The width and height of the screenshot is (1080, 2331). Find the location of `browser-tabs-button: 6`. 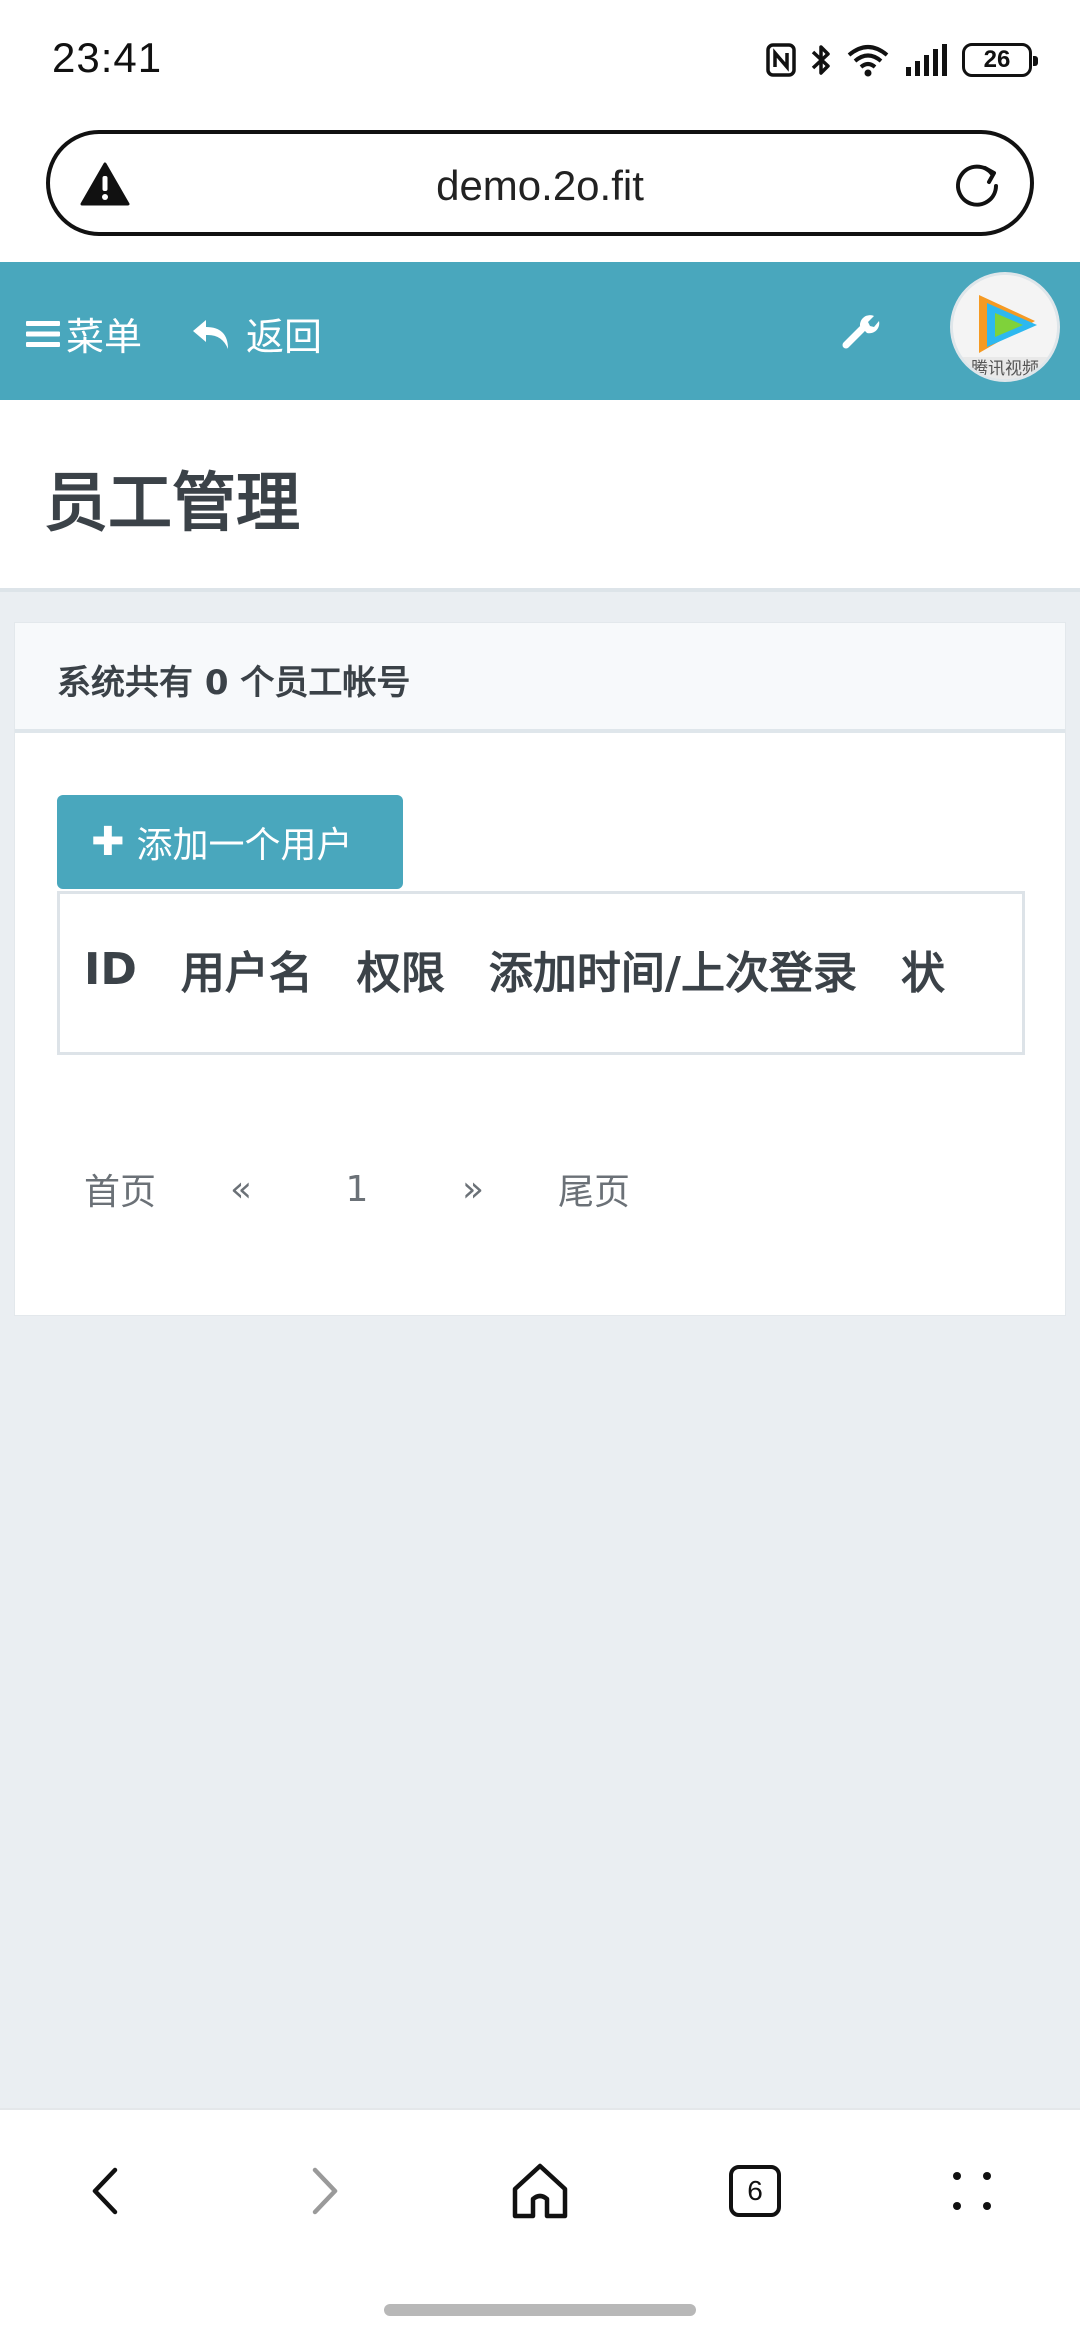

browser-tabs-button: 6 is located at coordinates (755, 2191).